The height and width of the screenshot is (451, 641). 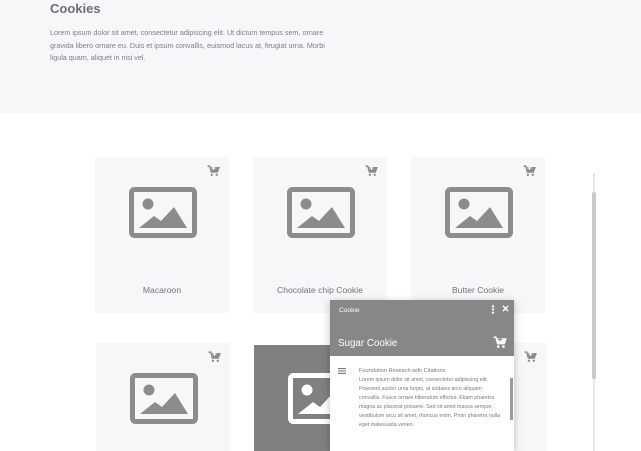 What do you see at coordinates (349, 310) in the screenshot?
I see `popup-caption: Cookie` at bounding box center [349, 310].